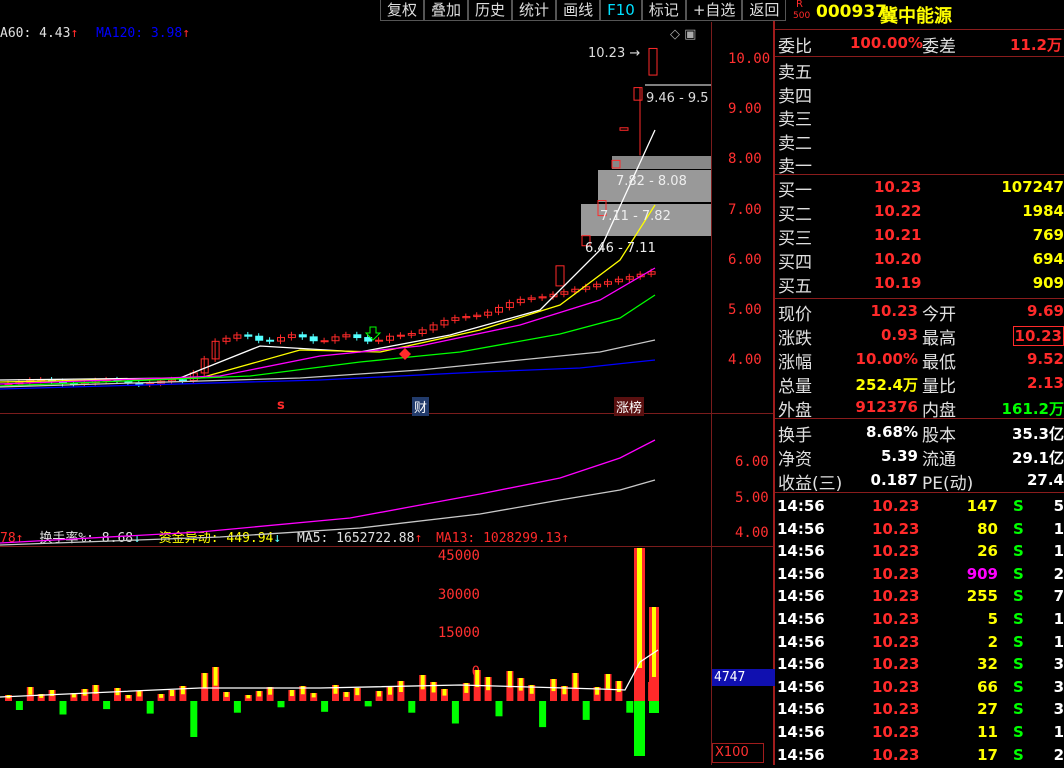 The width and height of the screenshot is (1064, 768). What do you see at coordinates (421, 406) in the screenshot?
I see `event-marker-finance: 财` at bounding box center [421, 406].